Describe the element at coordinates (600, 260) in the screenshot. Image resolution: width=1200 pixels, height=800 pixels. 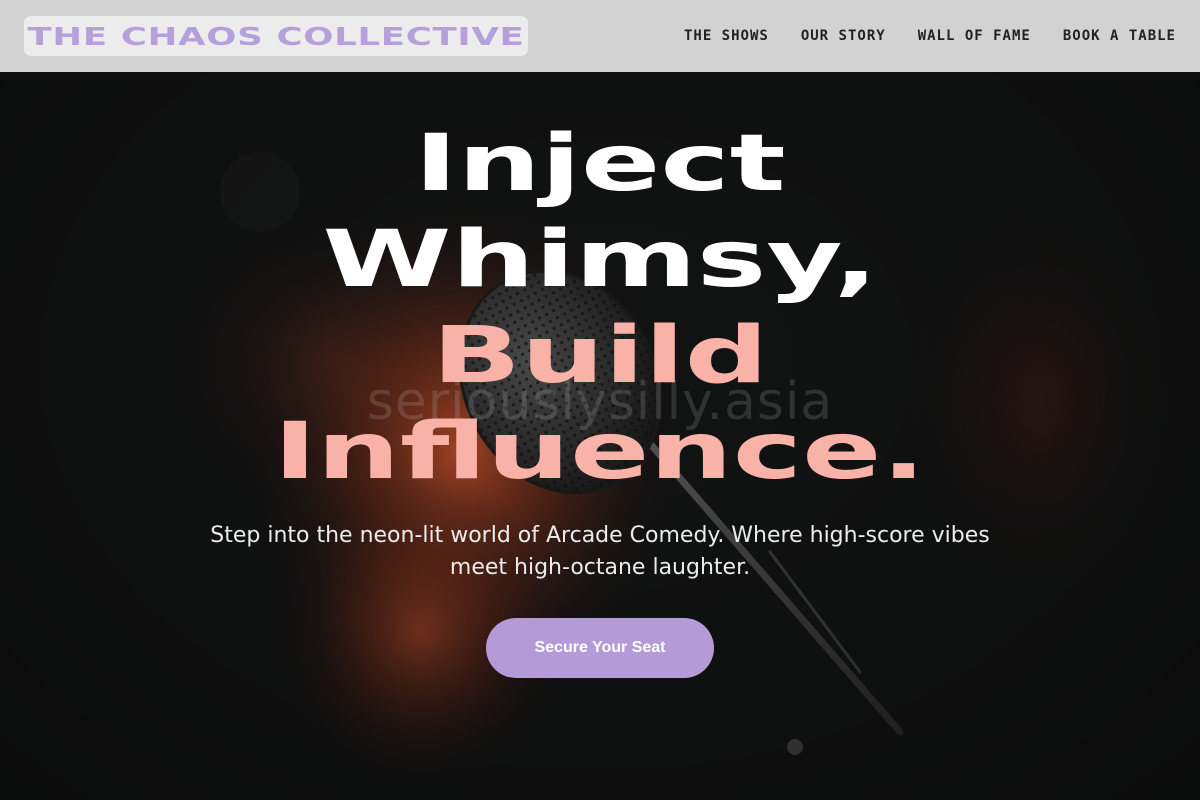
I see `headline-line-2: Whimsy,` at that location.